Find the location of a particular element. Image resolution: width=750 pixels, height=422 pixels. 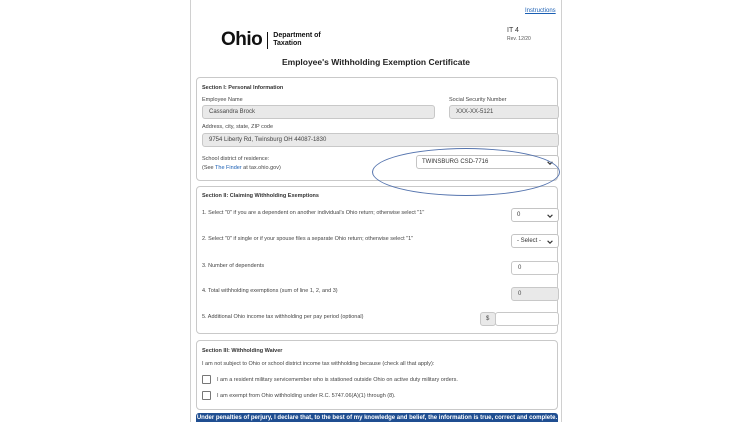

school-district-value: TWINSBURG CSD-7716 is located at coordinates (455, 162).